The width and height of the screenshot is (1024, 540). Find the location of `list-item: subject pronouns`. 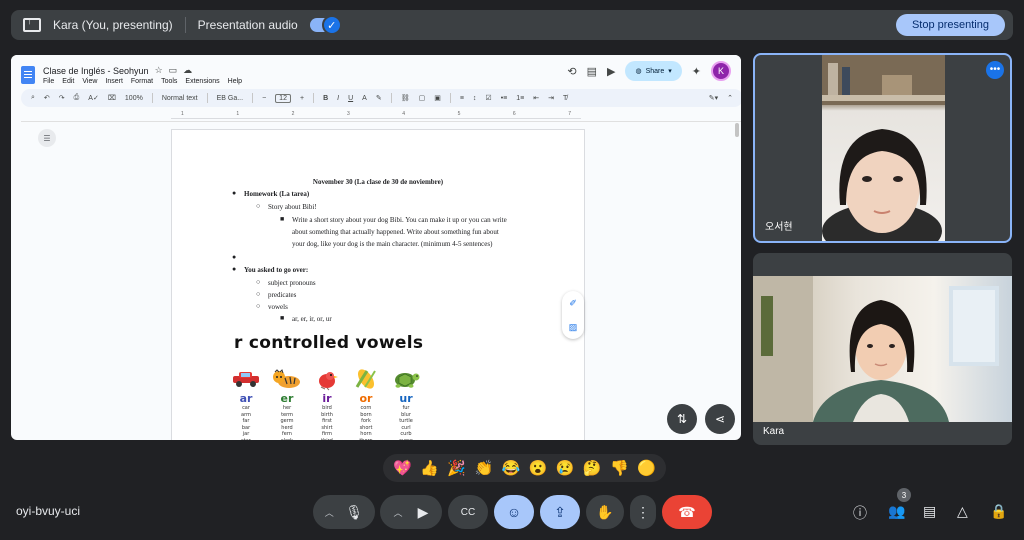

list-item: subject pronouns is located at coordinates (292, 283).